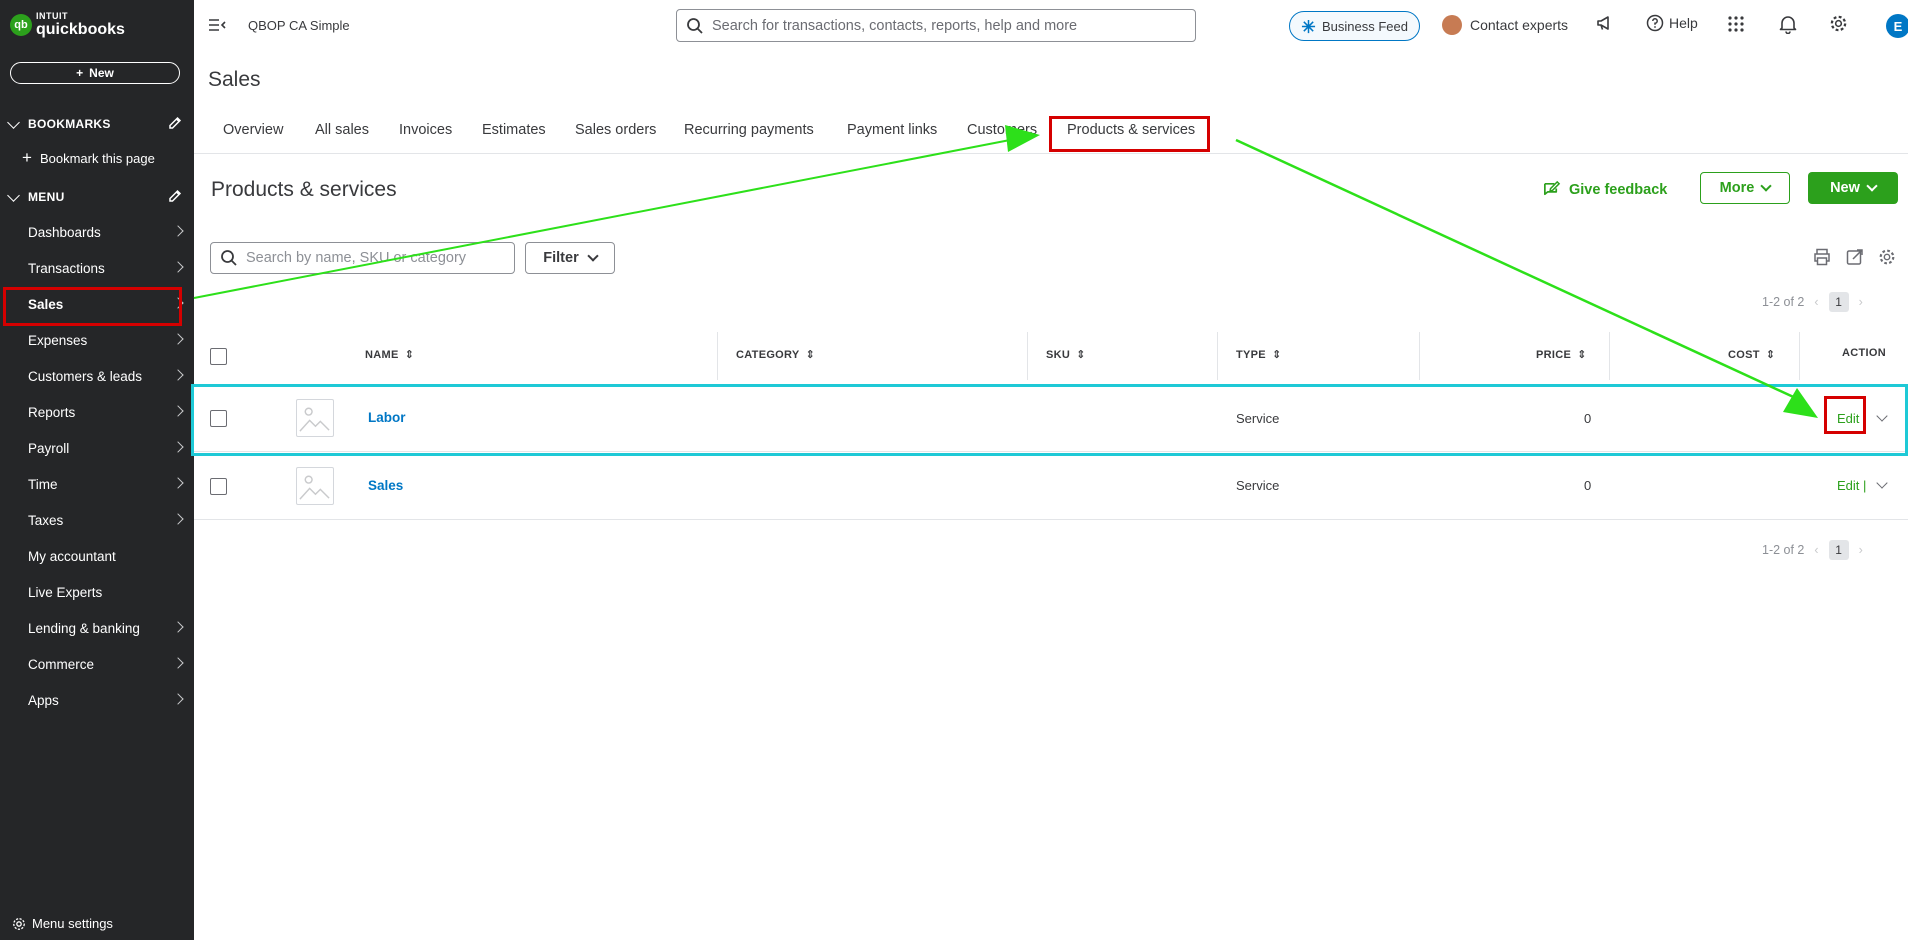 The image size is (1908, 940). What do you see at coordinates (49, 448) in the screenshot?
I see `sidebar-item-label: Payroll` at bounding box center [49, 448].